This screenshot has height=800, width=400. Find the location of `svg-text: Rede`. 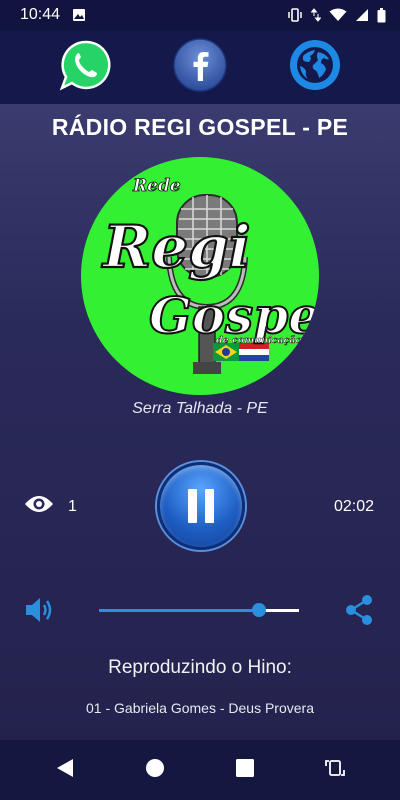

svg-text: Rede is located at coordinates (156, 186).